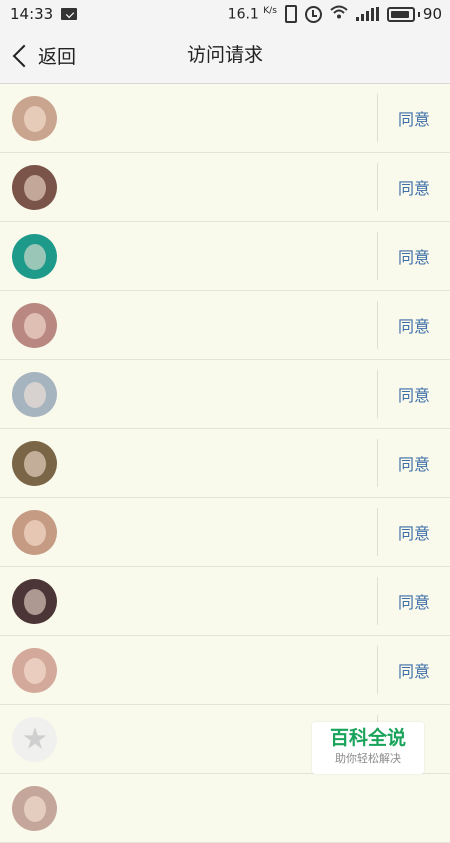  Describe the element at coordinates (414, 14) in the screenshot. I see `battery-icon: 90` at that location.